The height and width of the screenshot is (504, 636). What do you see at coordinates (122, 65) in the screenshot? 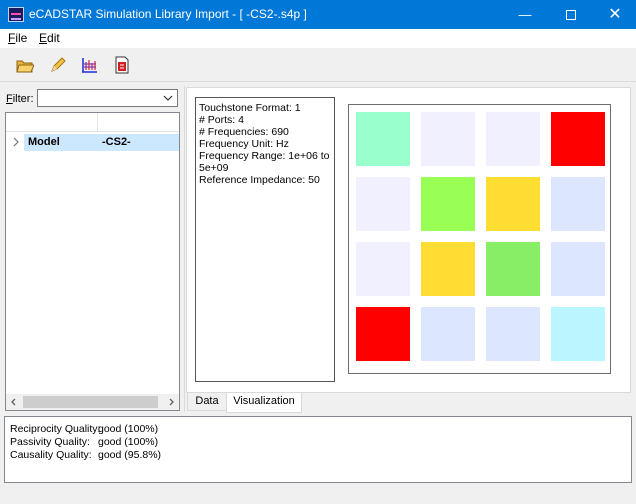
I see `pdf-document-icon` at bounding box center [122, 65].